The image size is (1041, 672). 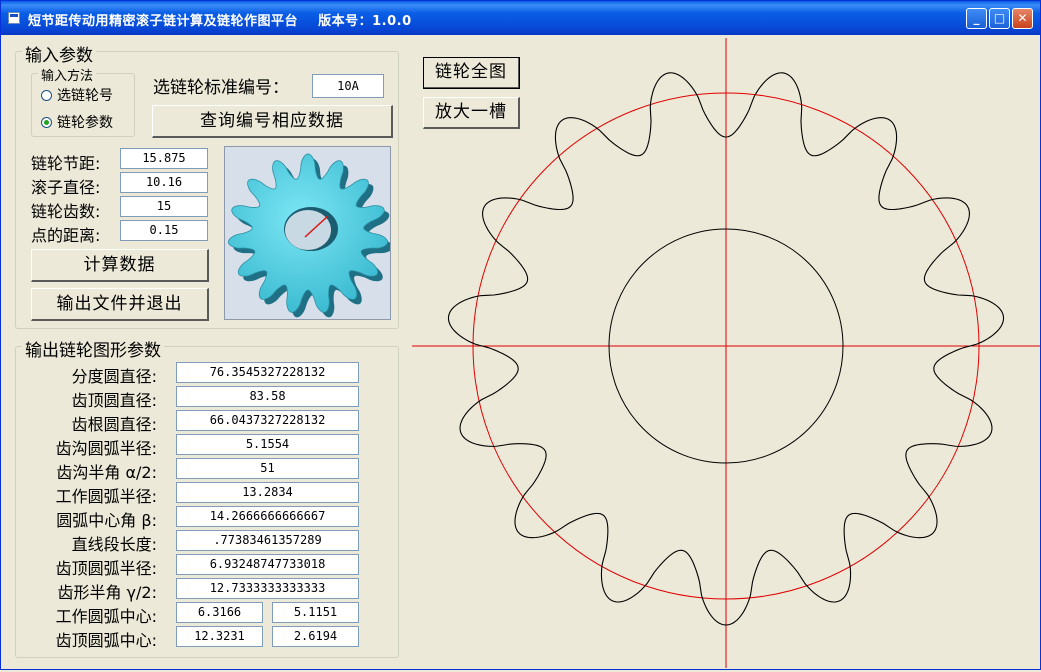 What do you see at coordinates (114, 544) in the screenshot?
I see `output-label: 直线段长度:` at bounding box center [114, 544].